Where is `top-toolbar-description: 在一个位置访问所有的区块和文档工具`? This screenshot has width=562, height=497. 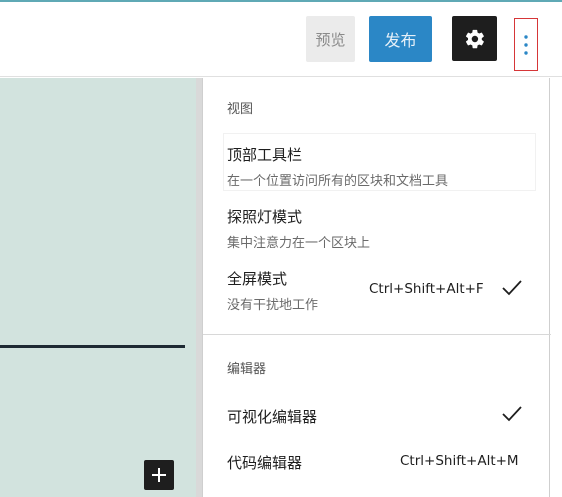 top-toolbar-description: 在一个位置访问所有的区块和文档工具 is located at coordinates (338, 181).